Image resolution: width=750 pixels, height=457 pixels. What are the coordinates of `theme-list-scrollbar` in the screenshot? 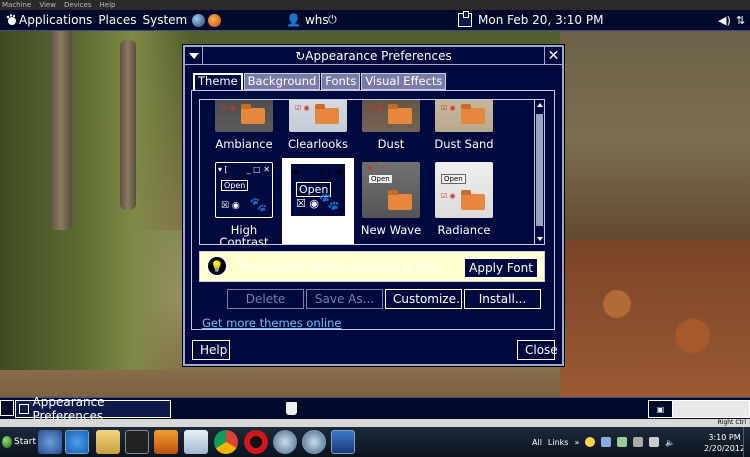 It's located at (539, 172).